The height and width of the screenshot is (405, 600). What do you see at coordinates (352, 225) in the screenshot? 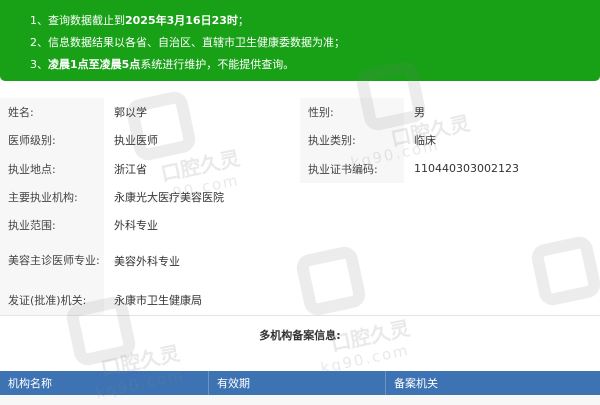
I see `scope-value: 外科专业` at bounding box center [352, 225].